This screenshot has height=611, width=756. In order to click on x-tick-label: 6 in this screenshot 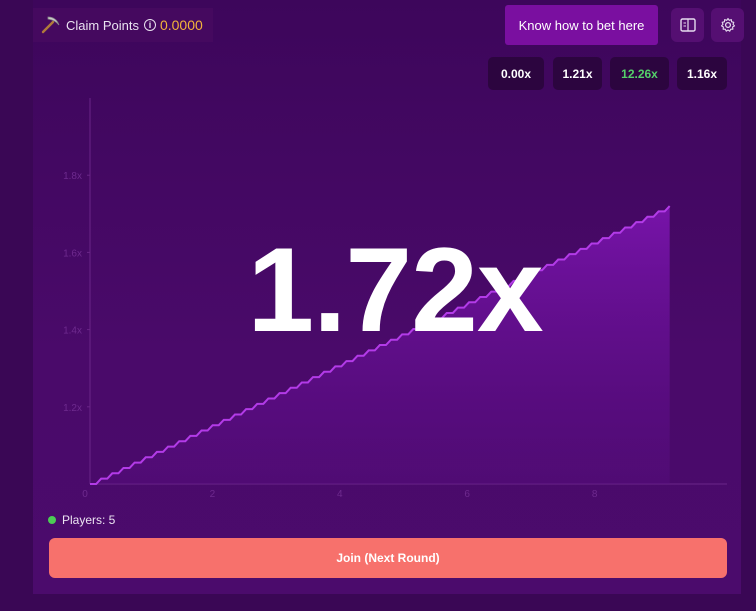, I will do `click(467, 494)`.